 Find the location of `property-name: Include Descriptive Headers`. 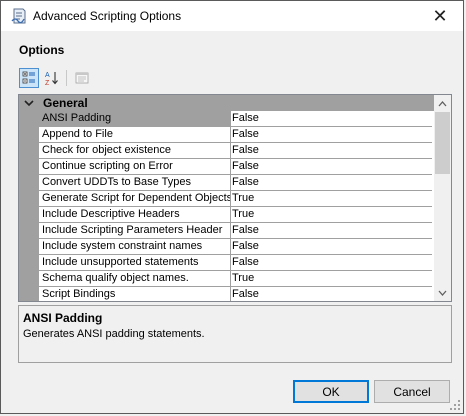

property-name: Include Descriptive Headers is located at coordinates (135, 215).